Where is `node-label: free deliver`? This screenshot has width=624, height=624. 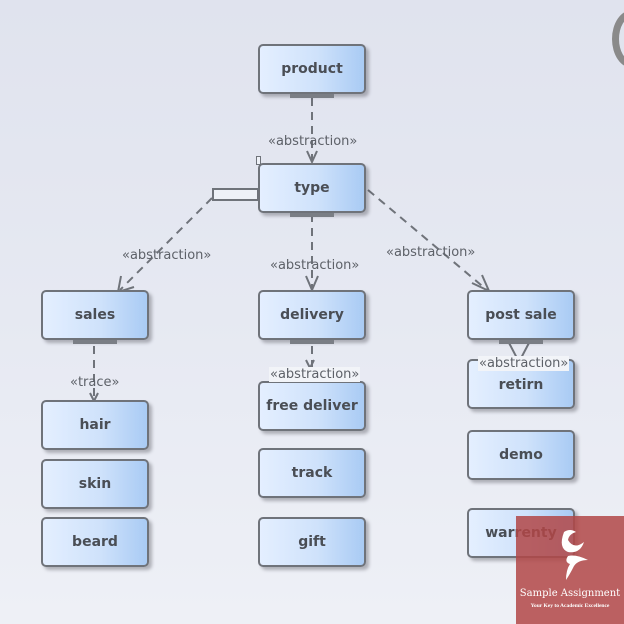 node-label: free deliver is located at coordinates (312, 406).